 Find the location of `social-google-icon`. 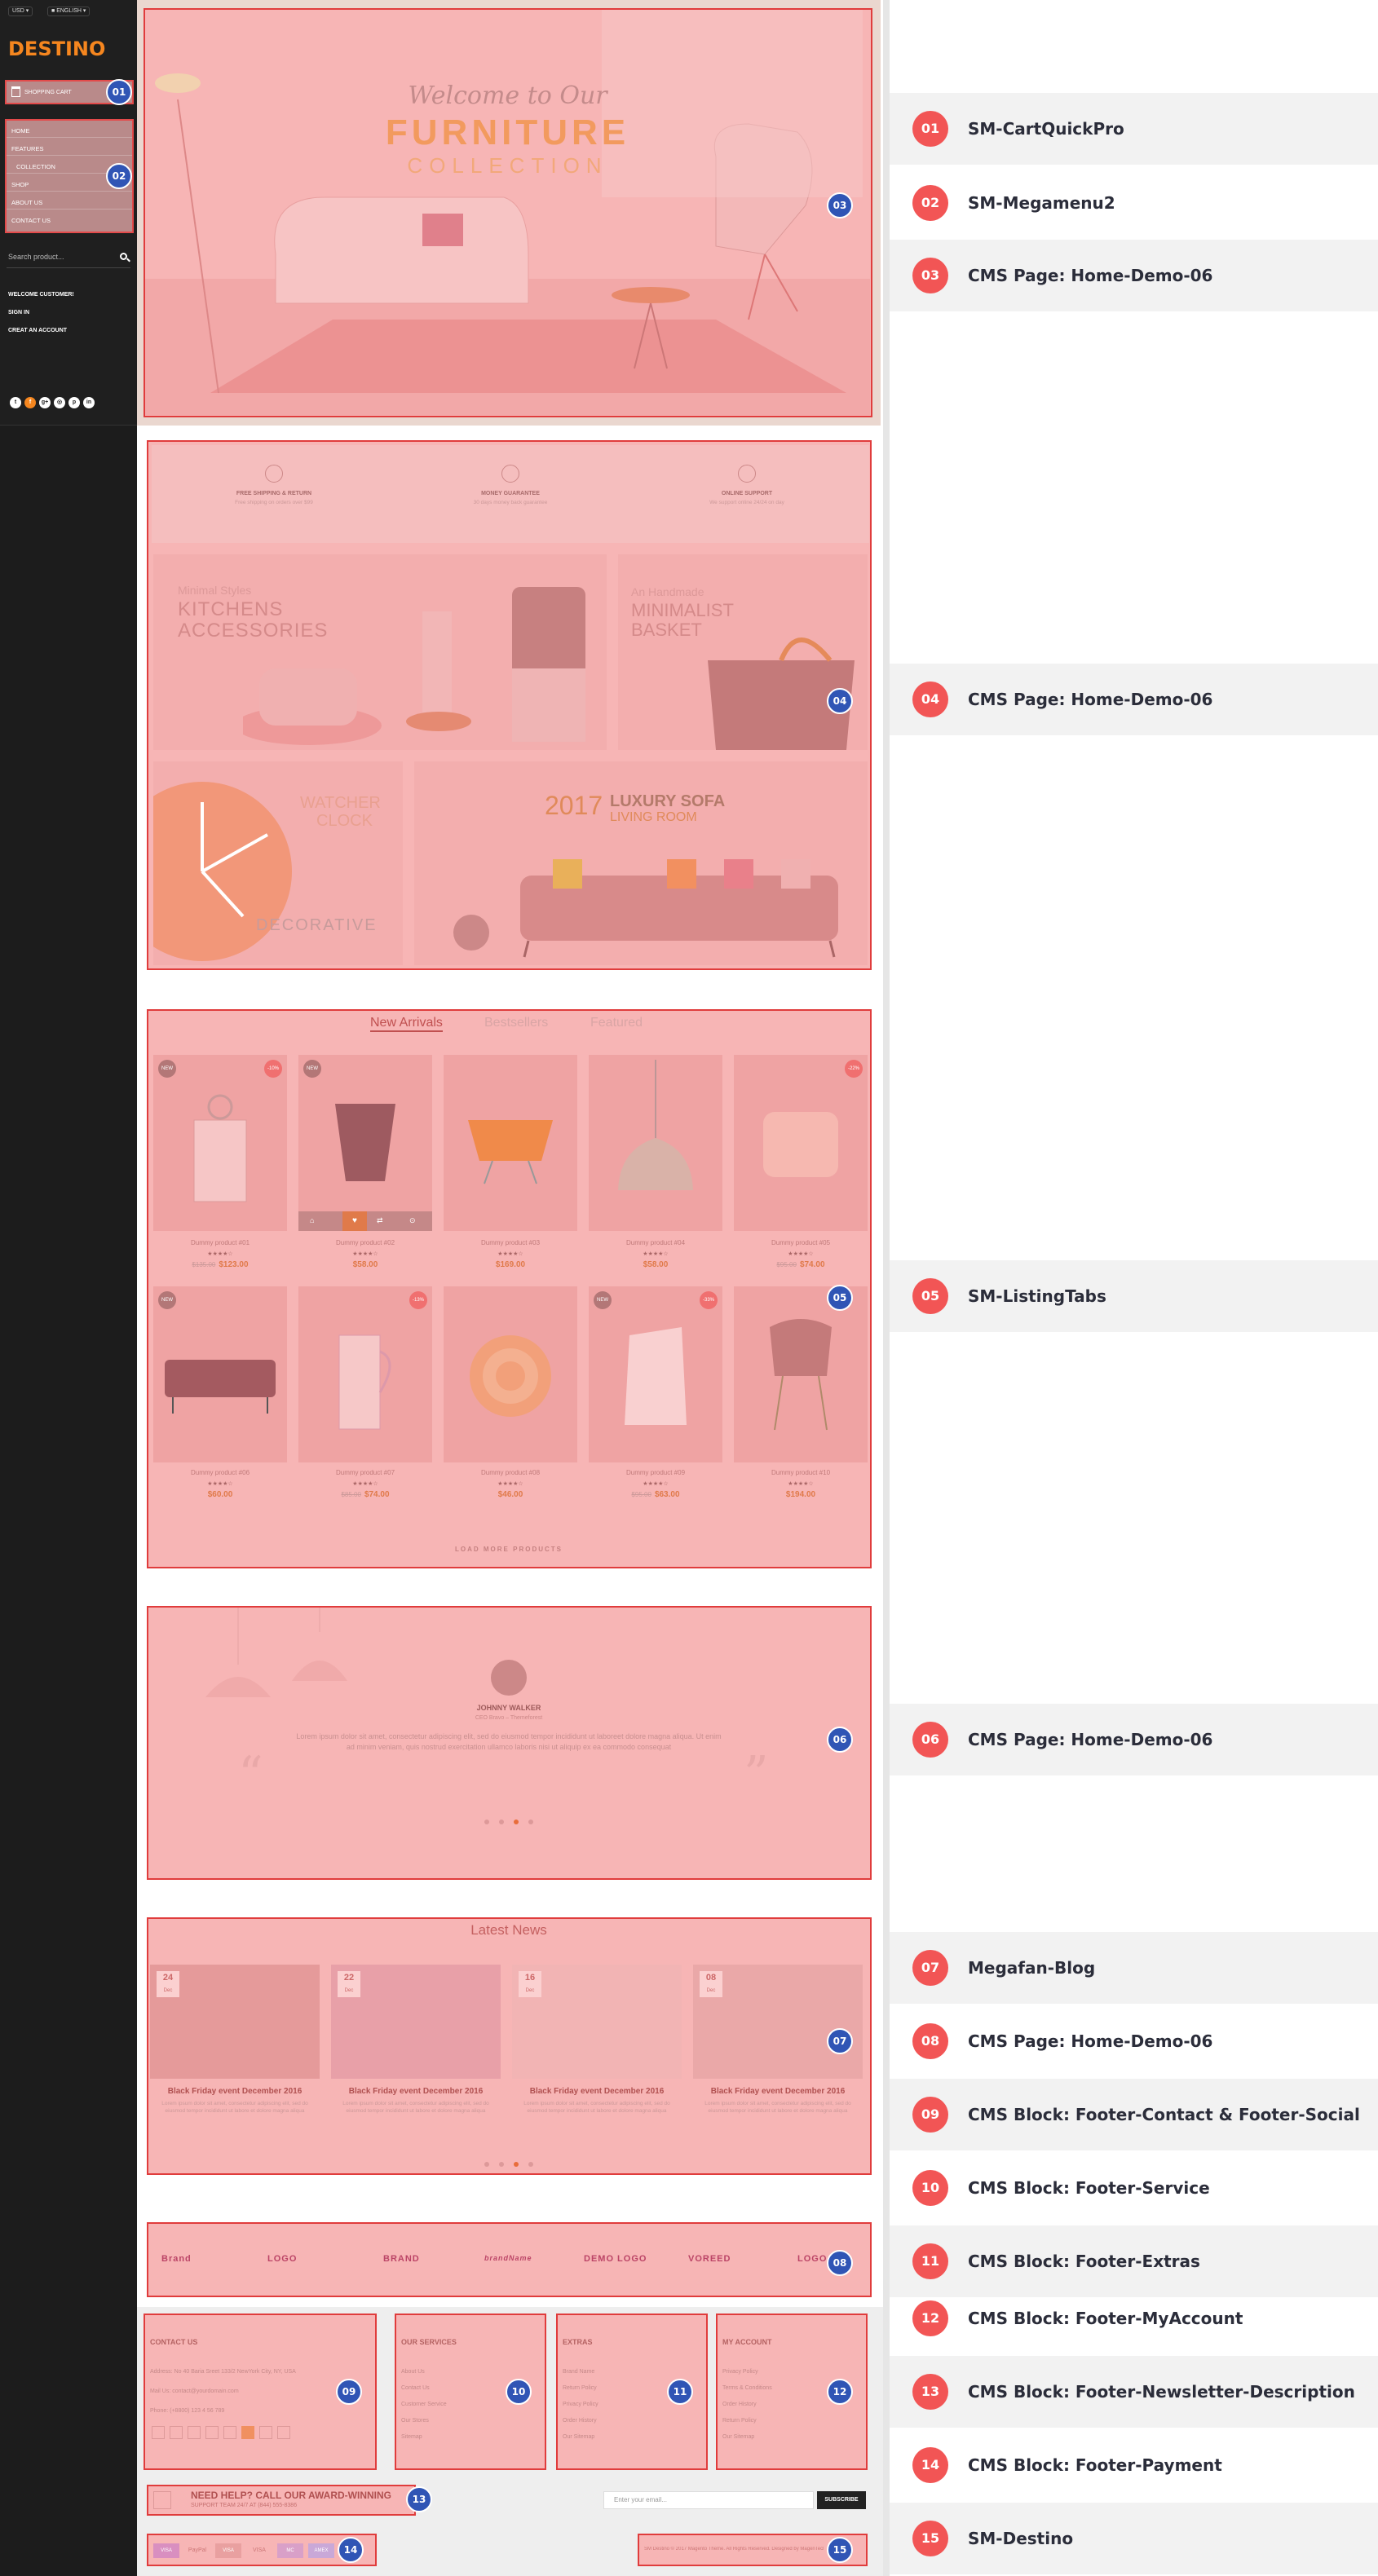

social-google-icon is located at coordinates (194, 2432).